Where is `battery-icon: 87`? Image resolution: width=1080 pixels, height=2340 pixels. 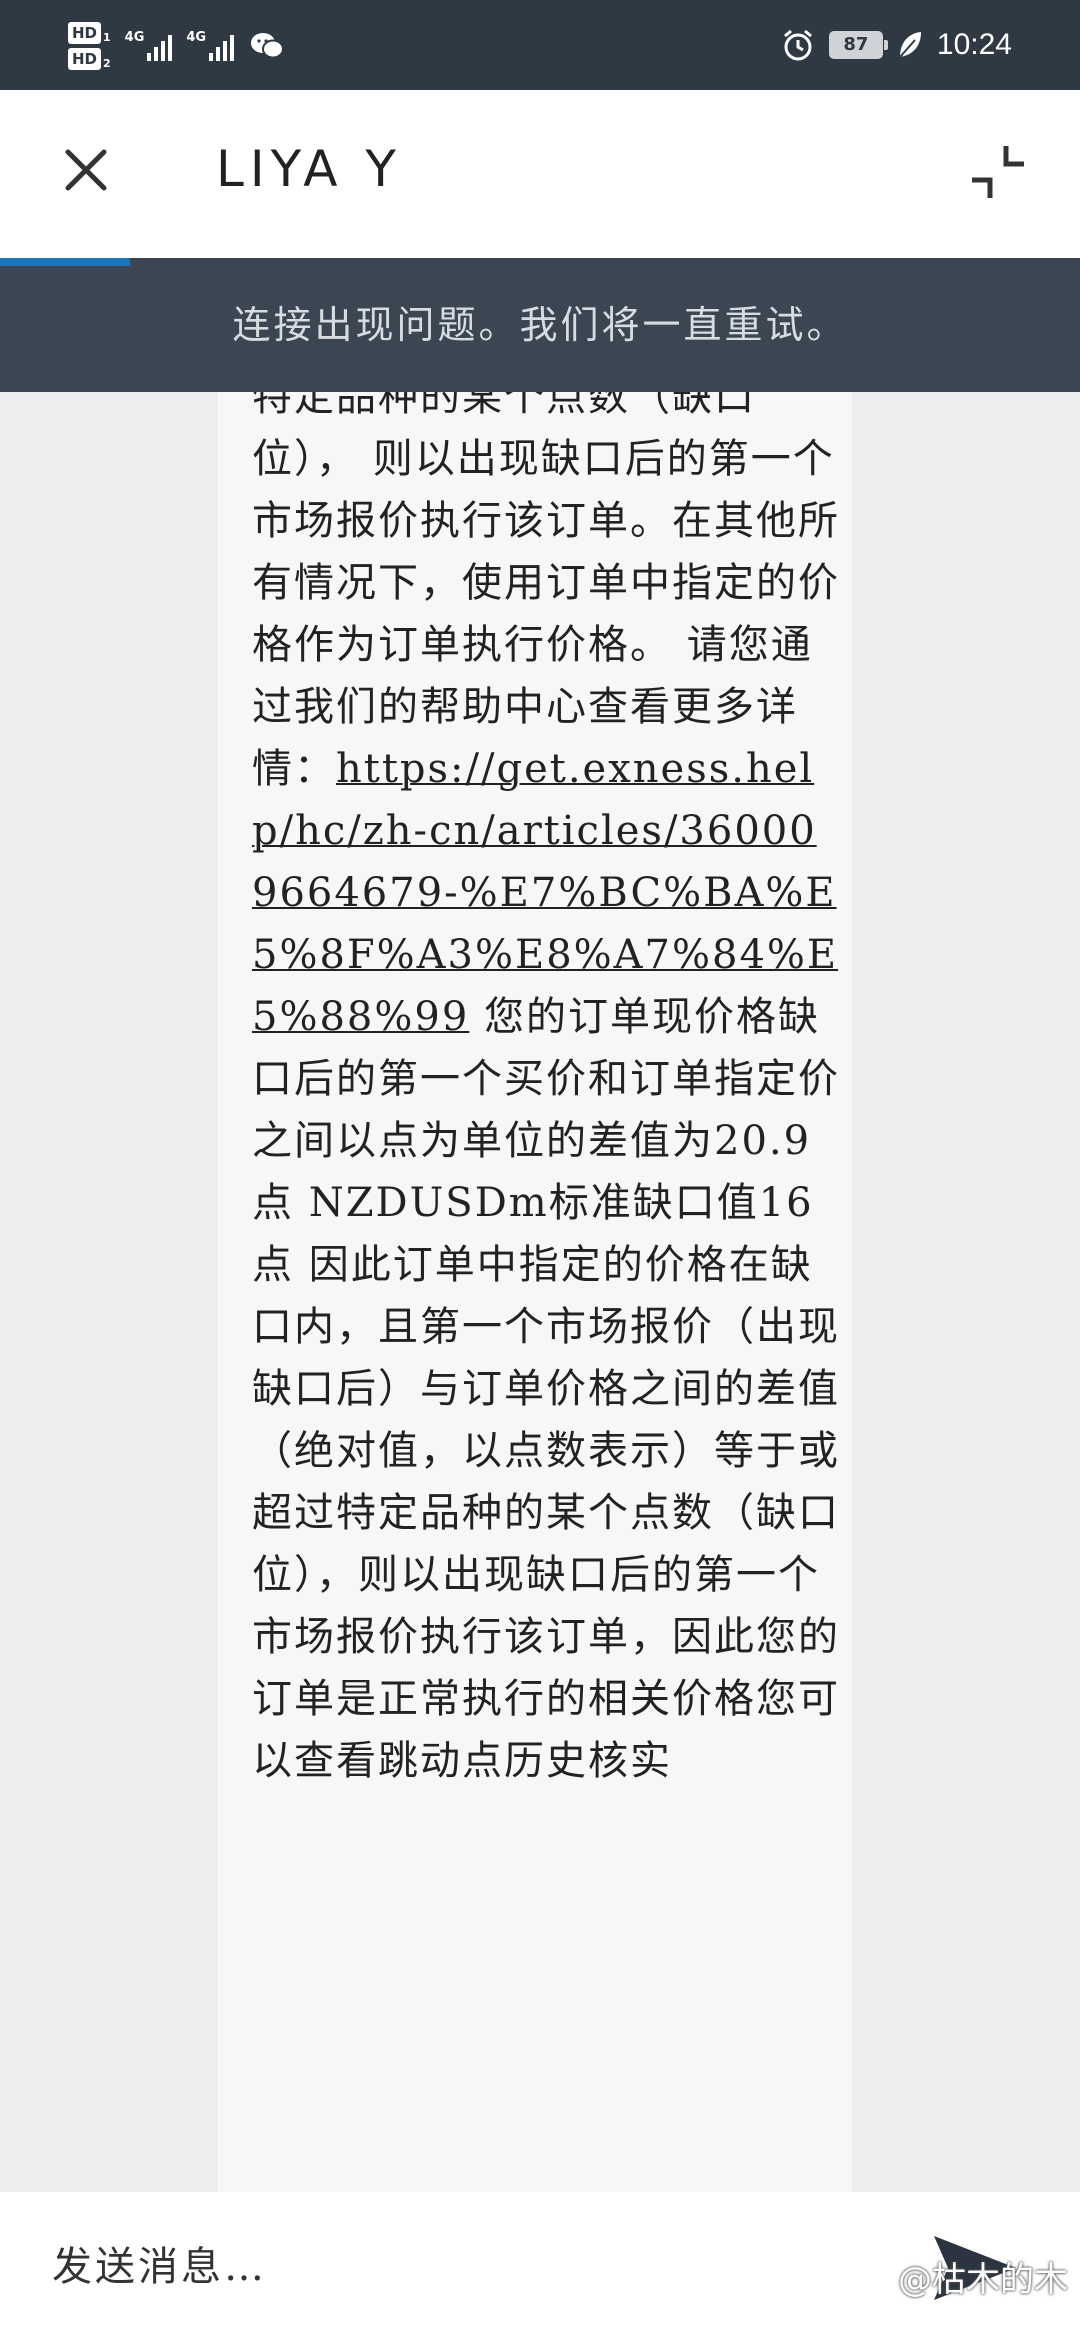
battery-icon: 87 is located at coordinates (858, 45).